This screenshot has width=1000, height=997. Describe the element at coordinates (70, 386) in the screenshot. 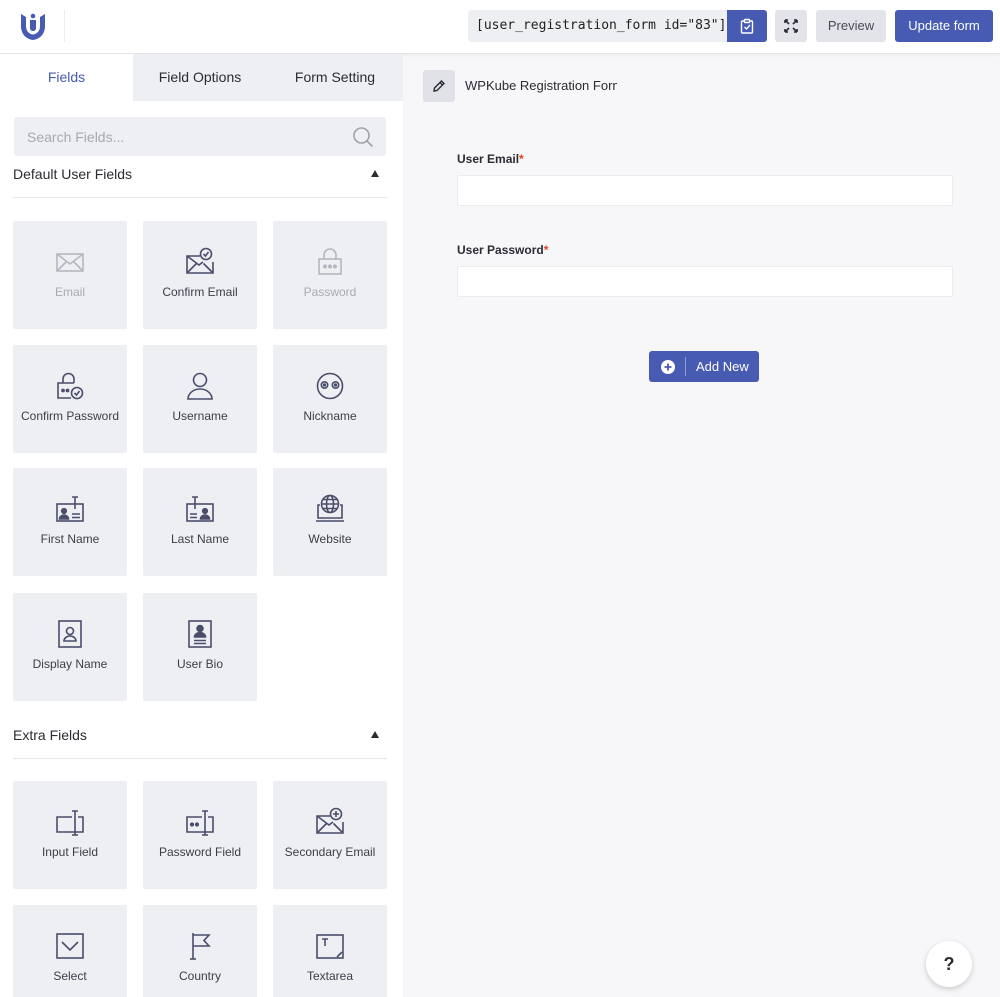

I see `lock-check-icon` at that location.